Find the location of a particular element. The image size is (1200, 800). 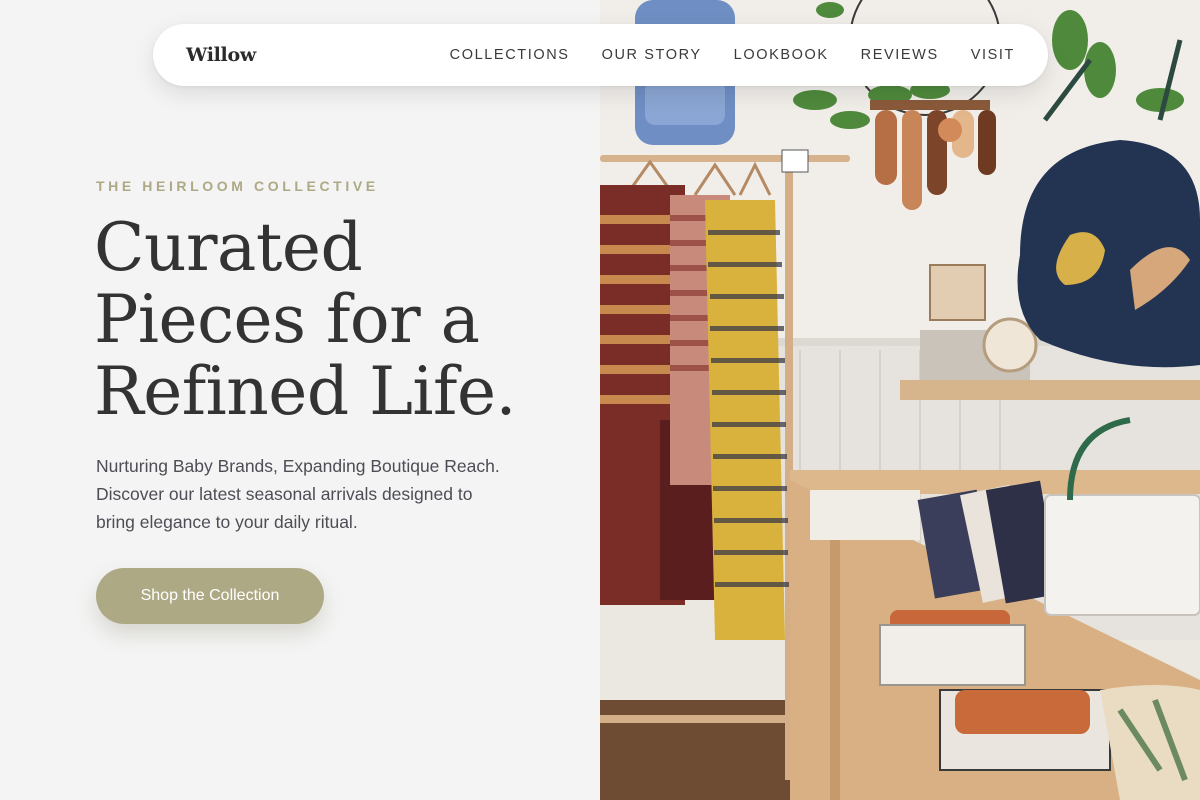

headline-line-2: Pieces for a is located at coordinates (287, 319).